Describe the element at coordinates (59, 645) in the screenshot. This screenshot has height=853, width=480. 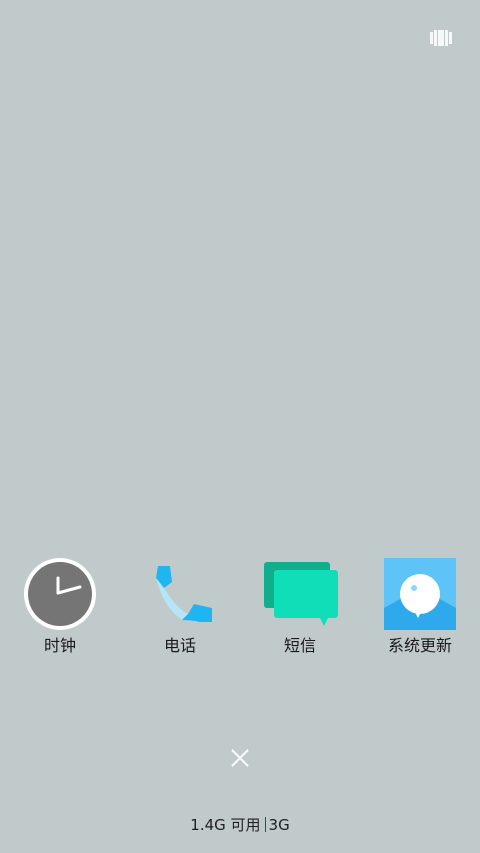
I see `app-label-clock: 时钟` at that location.